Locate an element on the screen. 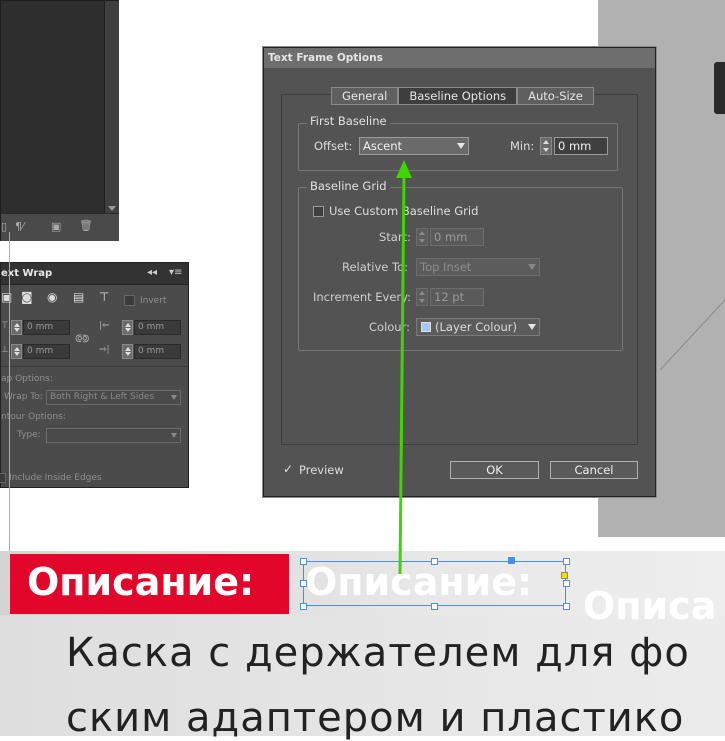 Image resolution: width=725 pixels, height=741 pixels. include-inside-edges-checkbox is located at coordinates (3, 478).